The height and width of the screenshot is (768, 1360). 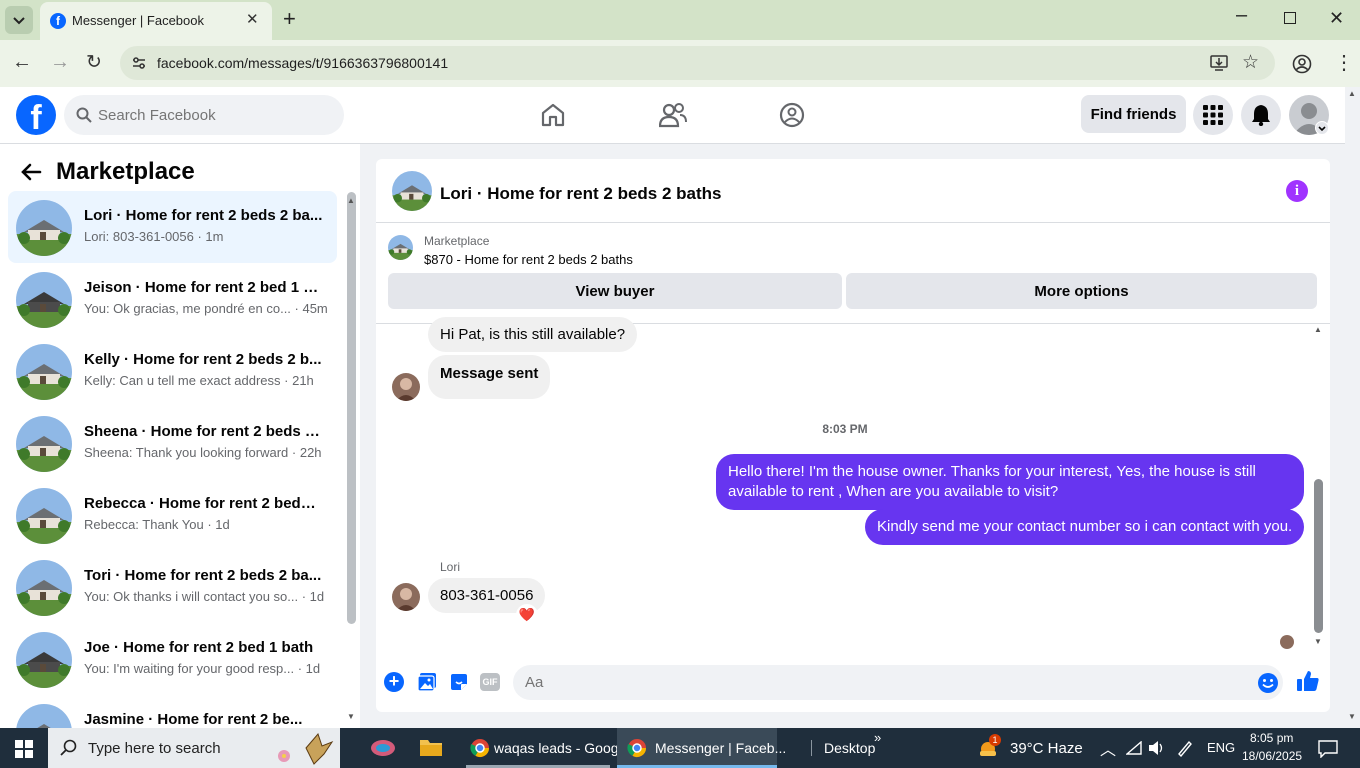 What do you see at coordinates (673, 115) in the screenshot?
I see `friends-icon` at bounding box center [673, 115].